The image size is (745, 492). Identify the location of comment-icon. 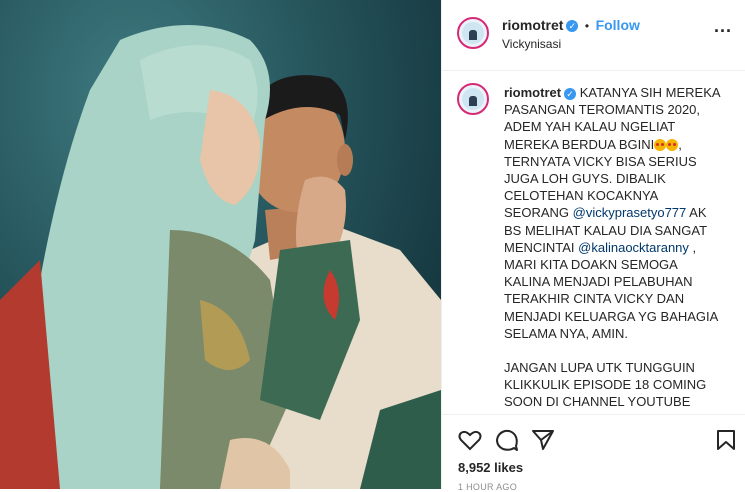
(507, 440).